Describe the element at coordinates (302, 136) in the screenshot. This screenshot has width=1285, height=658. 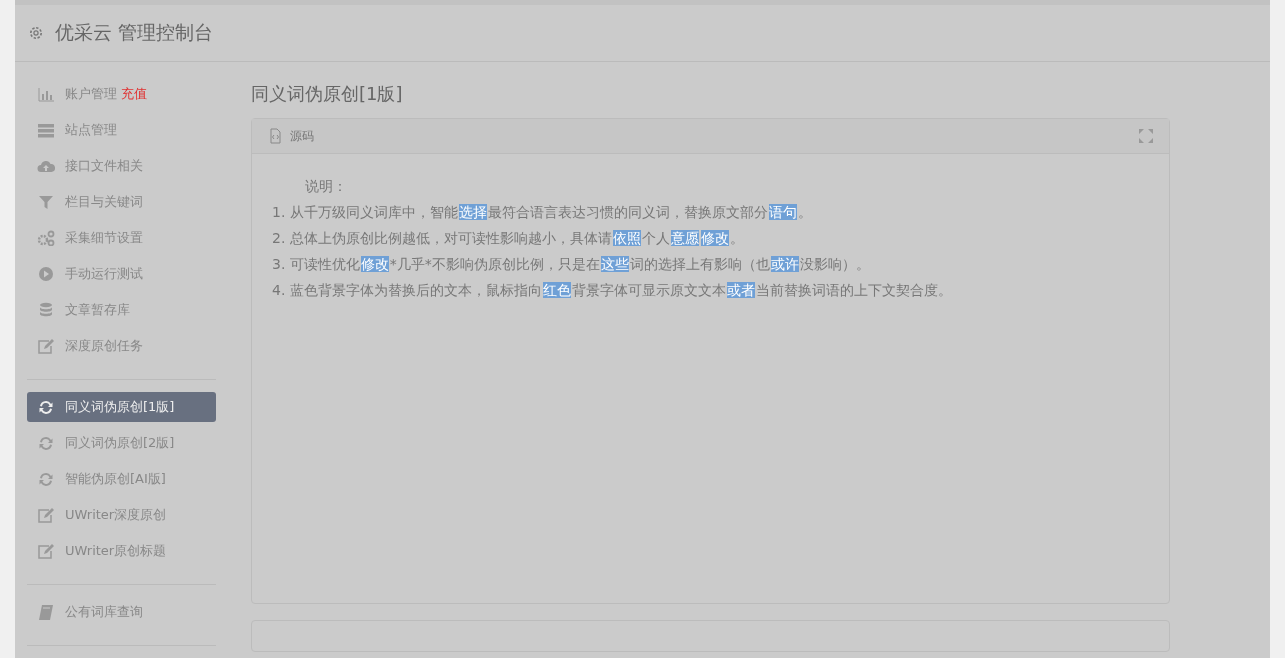
I see `panel-title: 源码` at that location.